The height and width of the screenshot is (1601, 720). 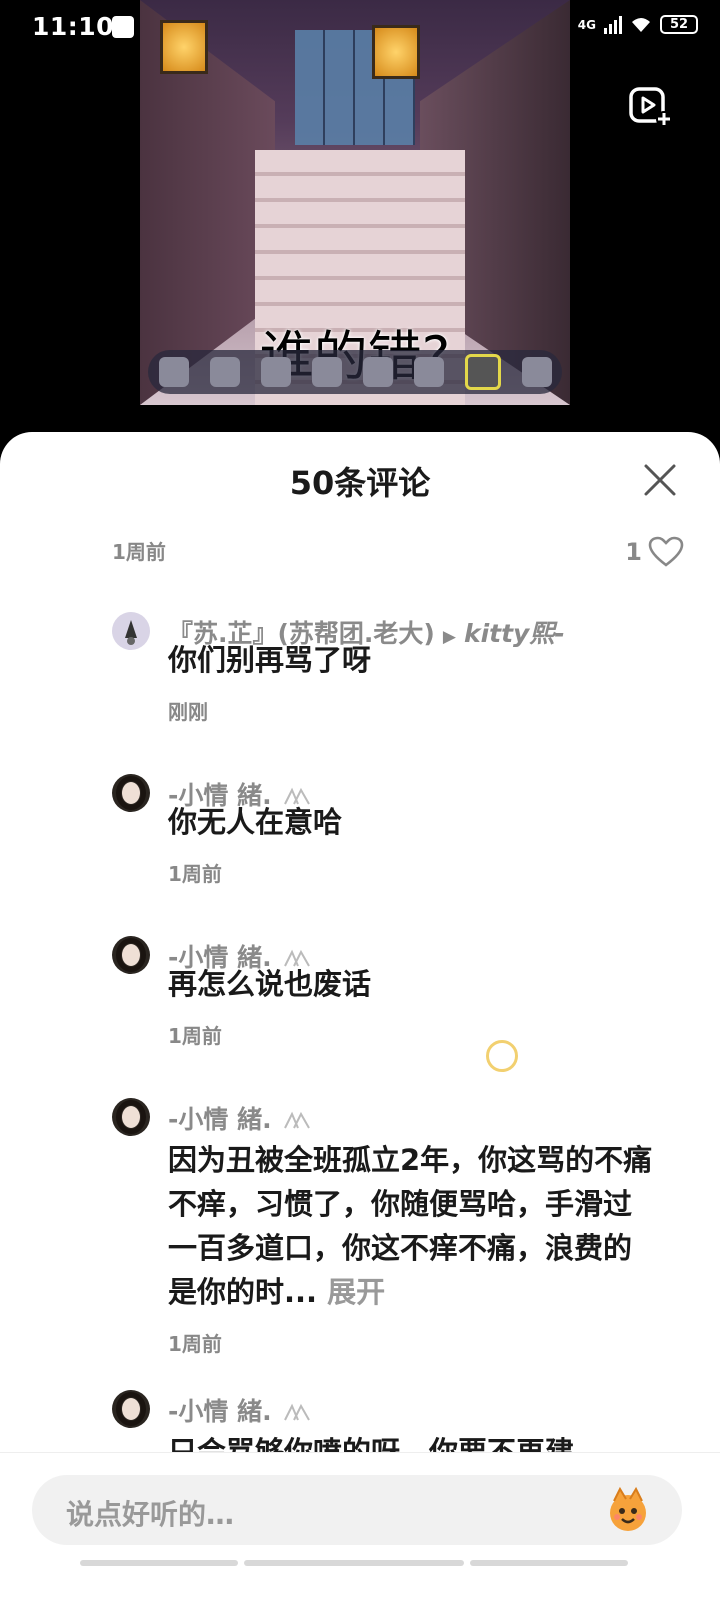 What do you see at coordinates (73, 26) in the screenshot?
I see `status-time: 11:10` at bounding box center [73, 26].